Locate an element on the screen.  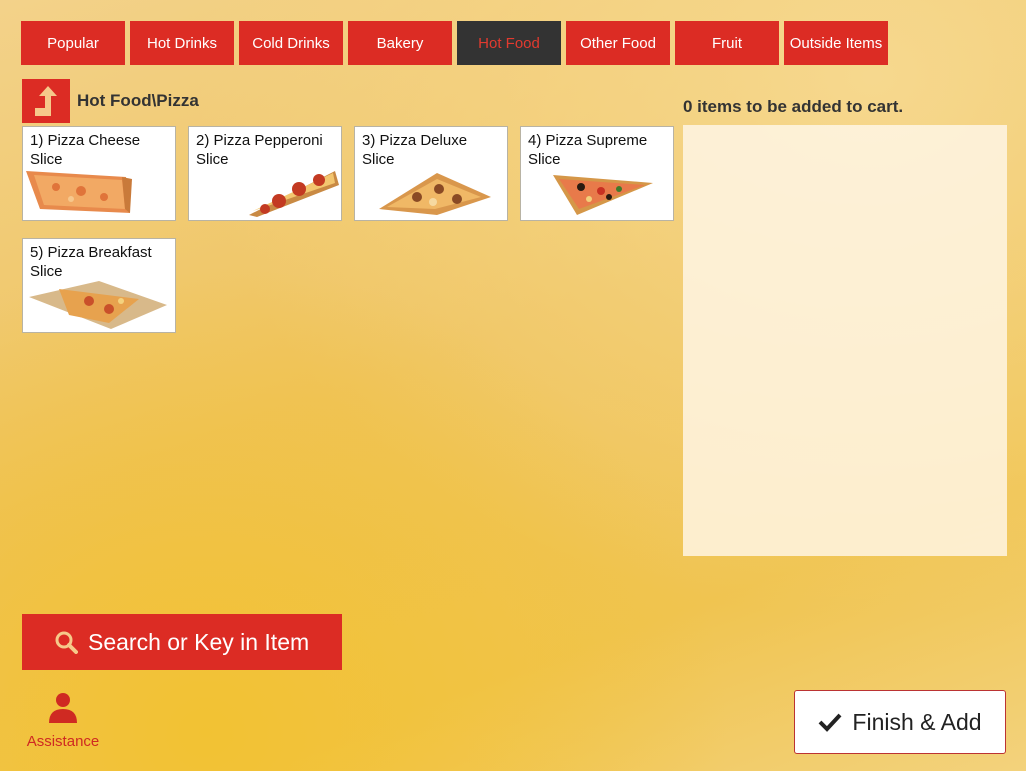
tab-fruit: Fruit is located at coordinates (727, 43).